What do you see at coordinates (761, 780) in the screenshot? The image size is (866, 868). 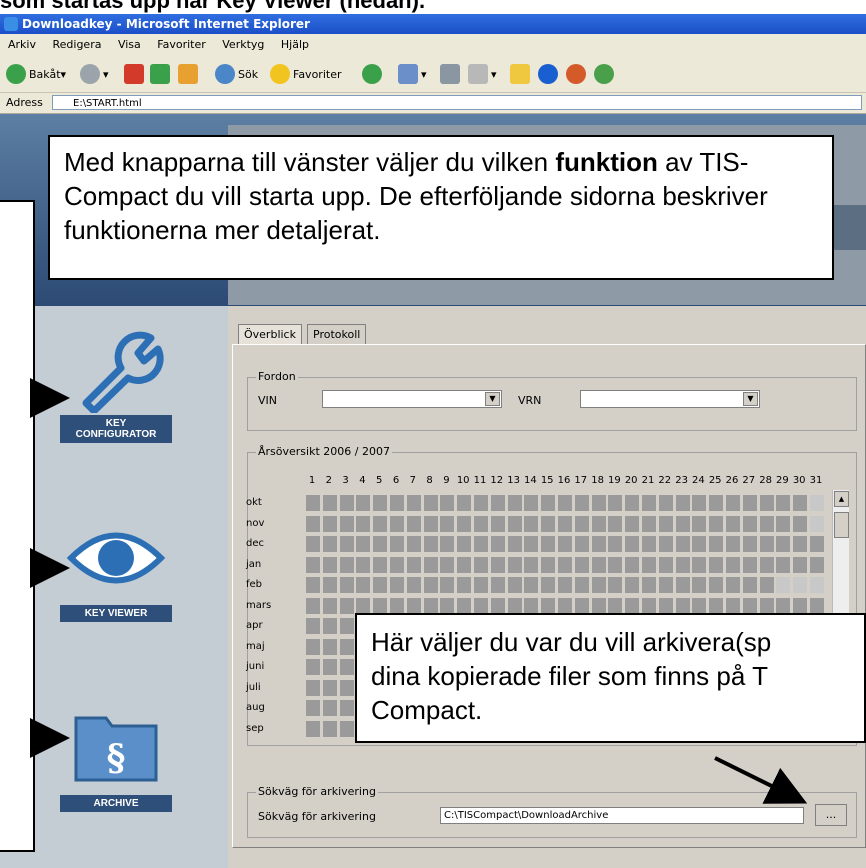 I see `arrow-browse` at bounding box center [761, 780].